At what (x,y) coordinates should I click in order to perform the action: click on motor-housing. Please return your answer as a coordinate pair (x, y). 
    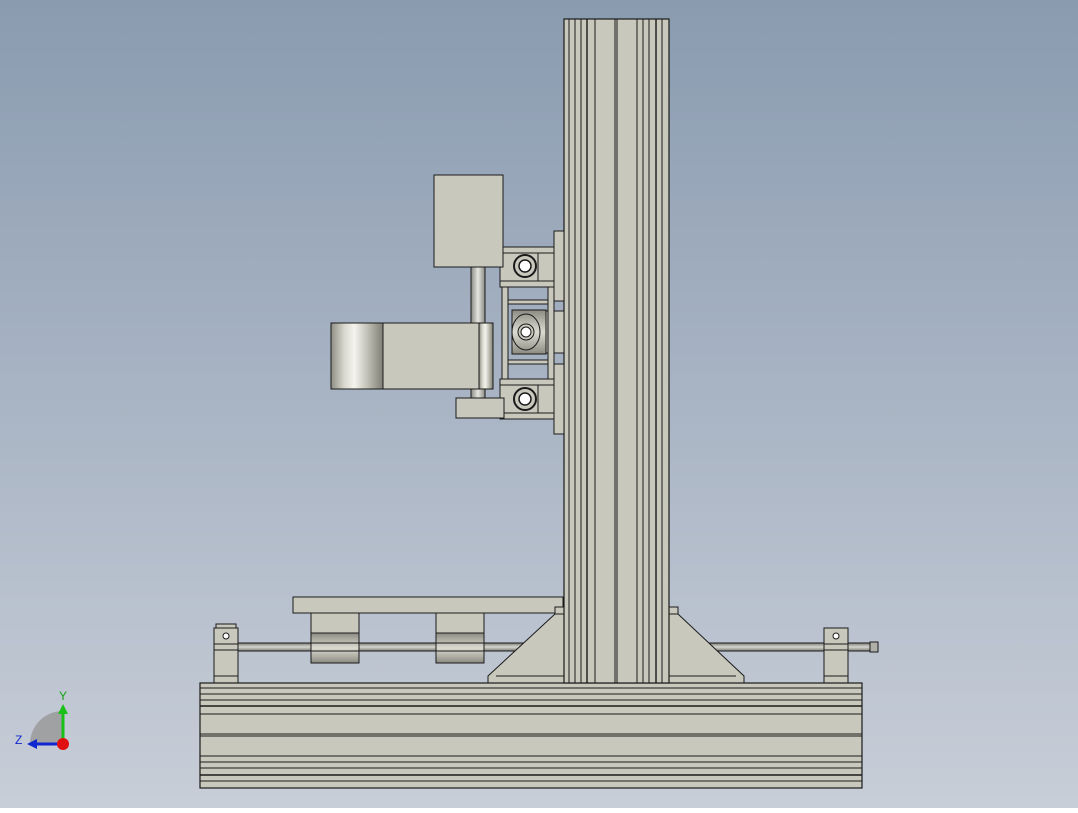
    Looking at the image, I should click on (468, 221).